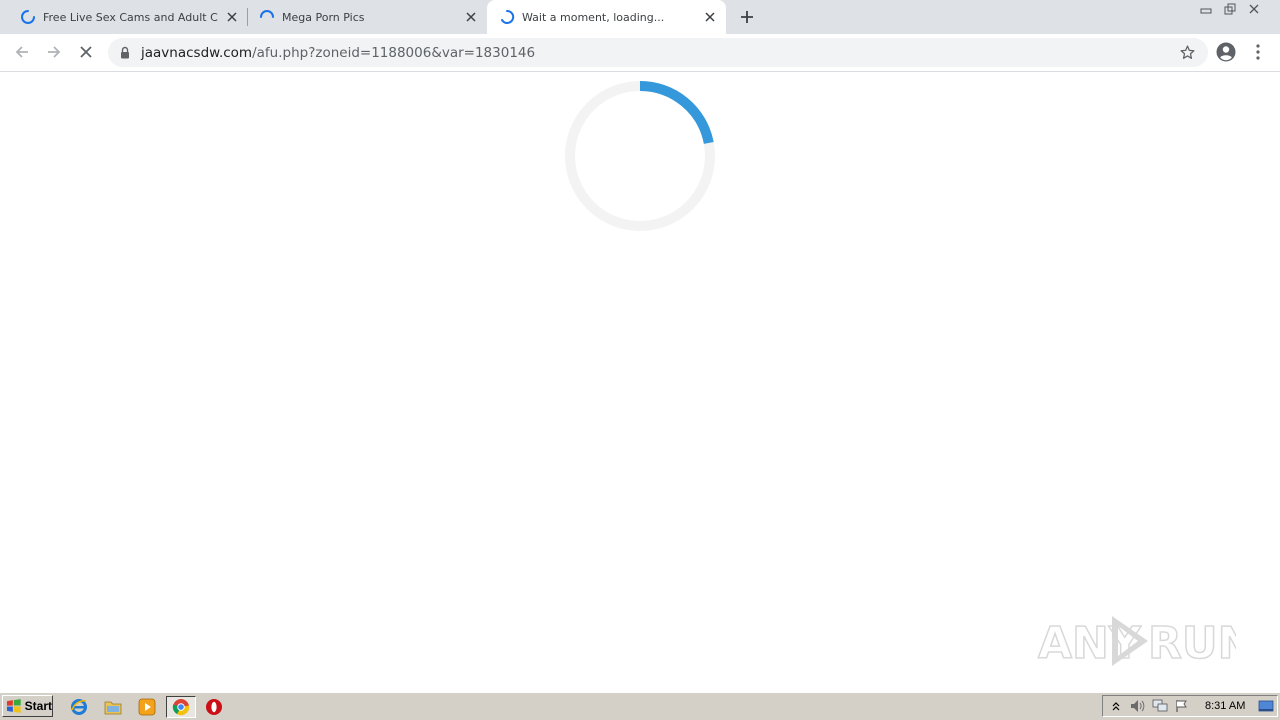 The image size is (1280, 720). I want to click on windows-taskbar: Start 8:31 AM, so click(640, 706).